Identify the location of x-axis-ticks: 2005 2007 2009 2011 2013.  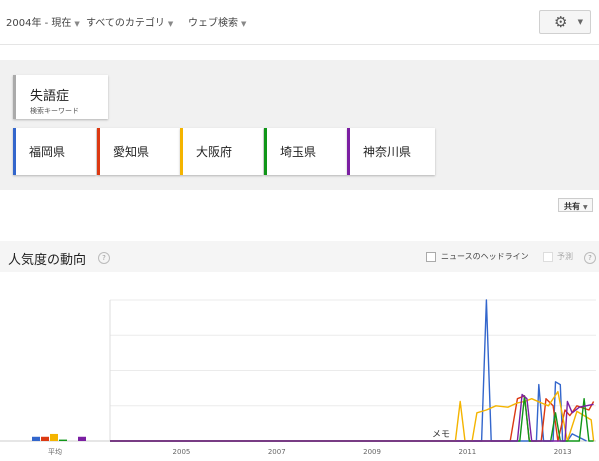
(372, 452).